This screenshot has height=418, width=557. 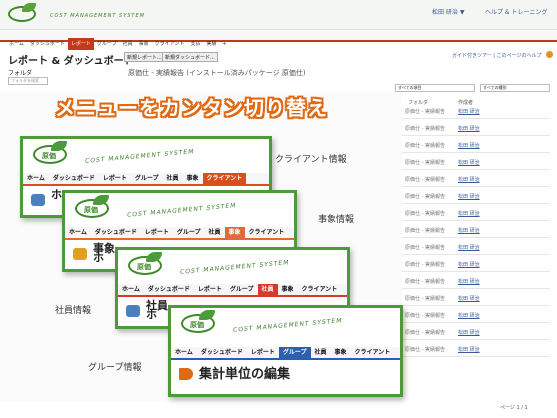 What do you see at coordinates (549, 54) in the screenshot?
I see `help-icon` at bounding box center [549, 54].